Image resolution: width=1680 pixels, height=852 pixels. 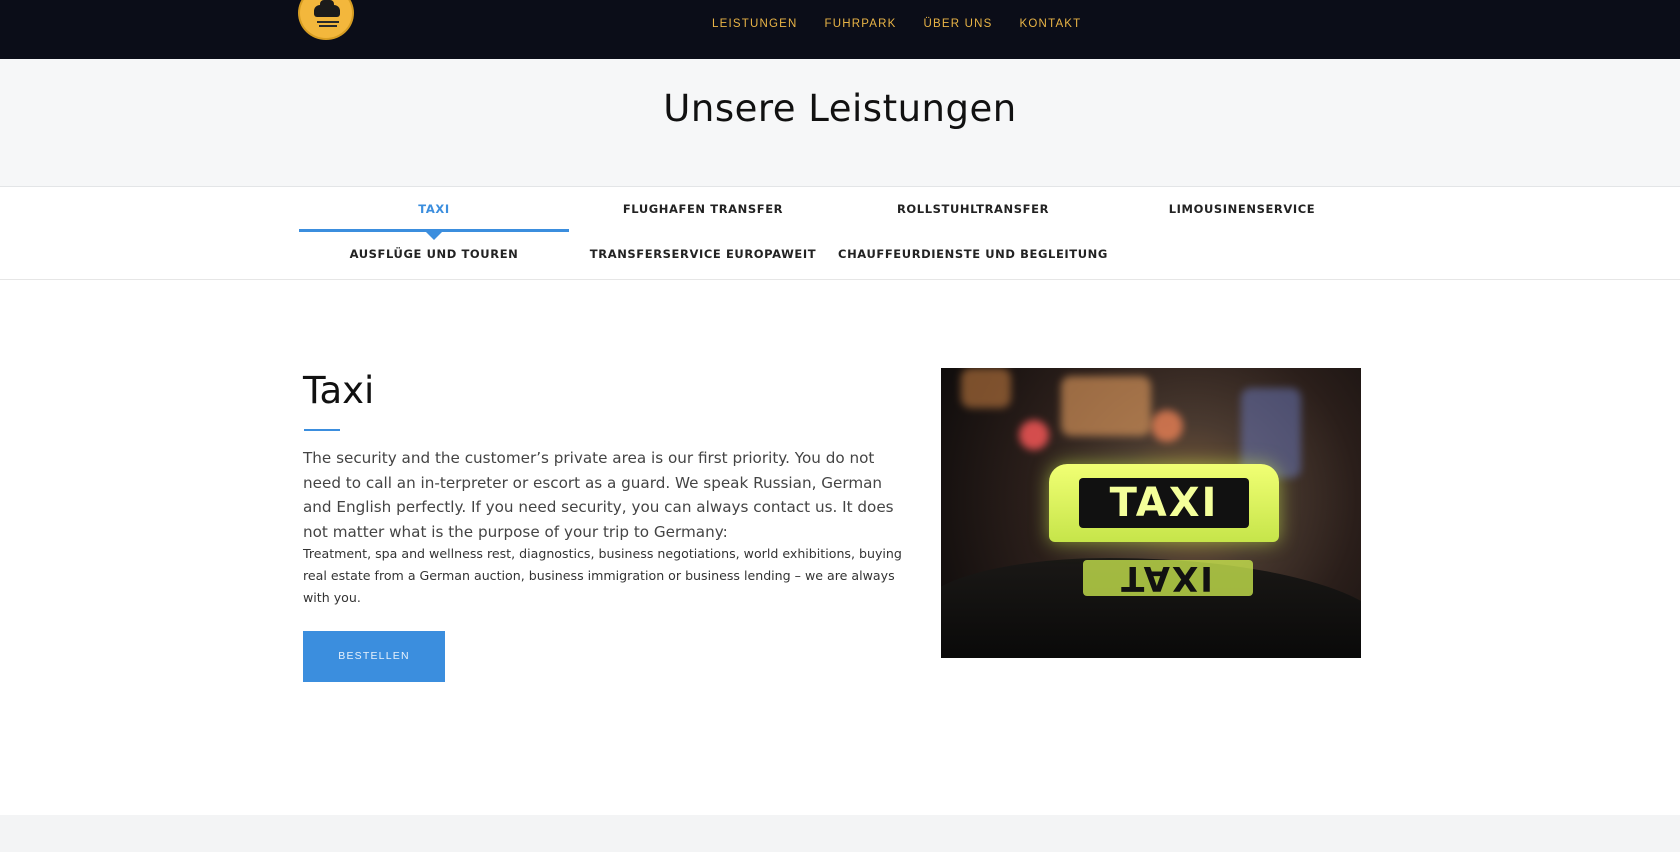 I want to click on page-title: Unsere Leistungen, so click(x=840, y=108).